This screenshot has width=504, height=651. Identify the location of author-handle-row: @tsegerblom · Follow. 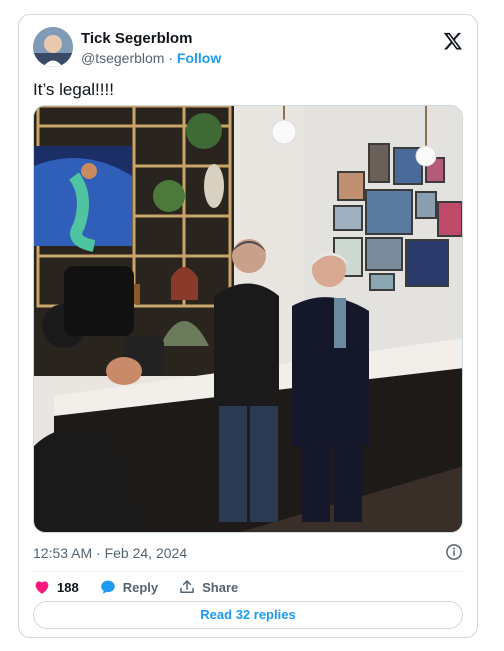
(151, 58).